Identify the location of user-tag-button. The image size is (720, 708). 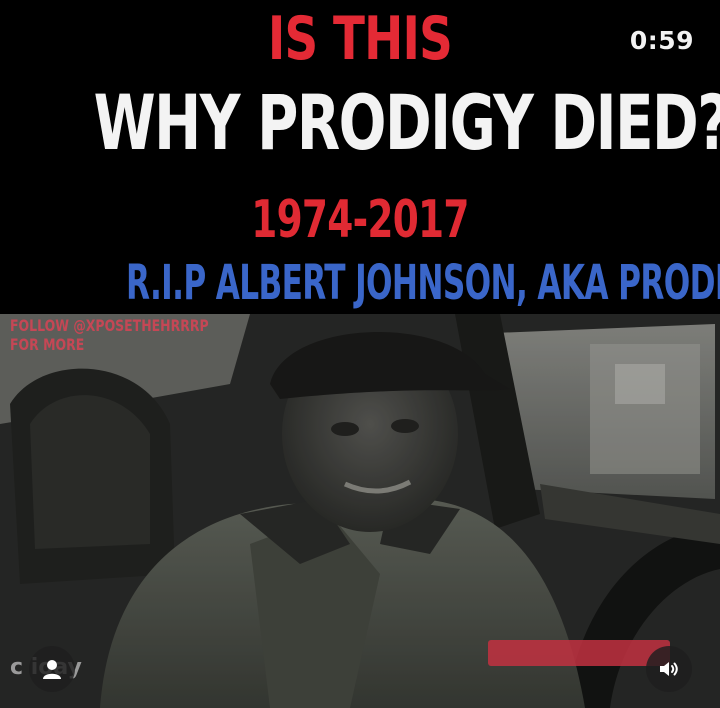
(52, 669).